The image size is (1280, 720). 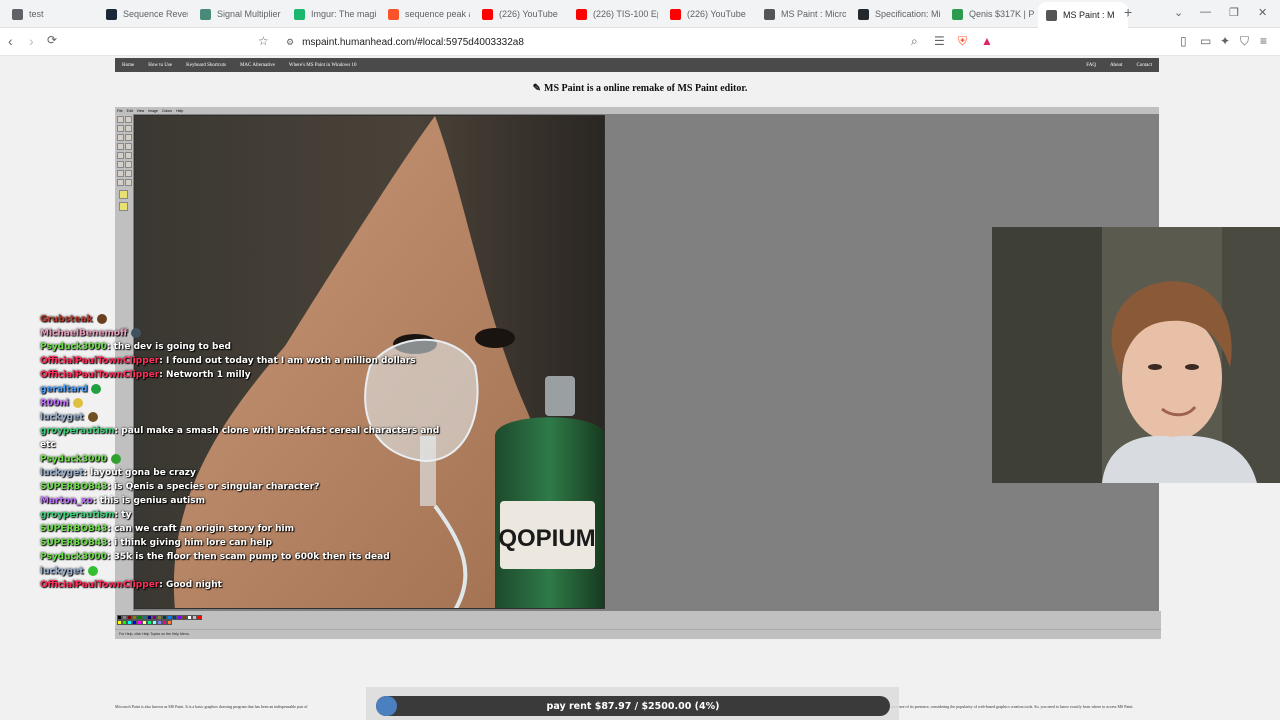 What do you see at coordinates (17, 14) in the screenshot?
I see `globe-icon` at bounding box center [17, 14].